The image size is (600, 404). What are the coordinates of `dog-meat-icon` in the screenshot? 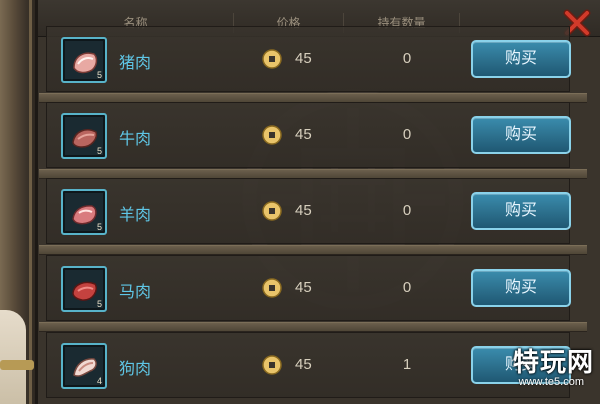 It's located at (85, 367).